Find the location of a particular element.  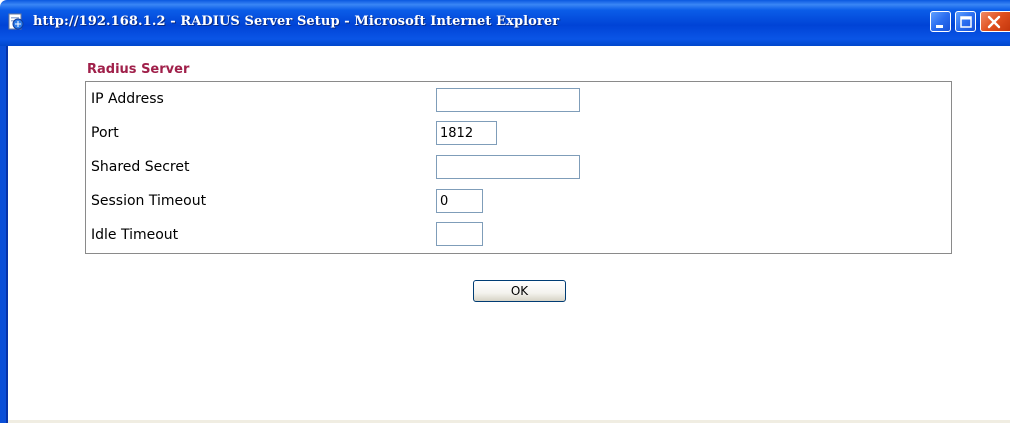

ie-page-icon is located at coordinates (16, 22).